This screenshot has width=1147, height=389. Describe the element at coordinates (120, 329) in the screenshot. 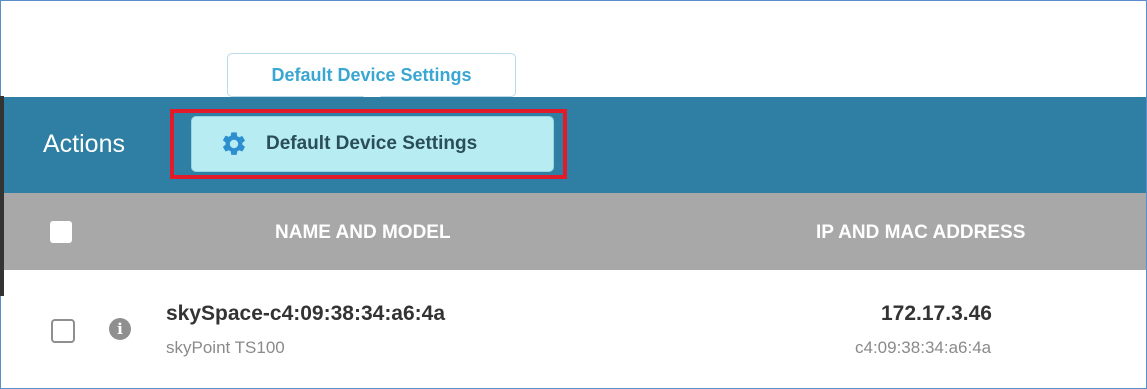

I see `info-icon: i` at that location.